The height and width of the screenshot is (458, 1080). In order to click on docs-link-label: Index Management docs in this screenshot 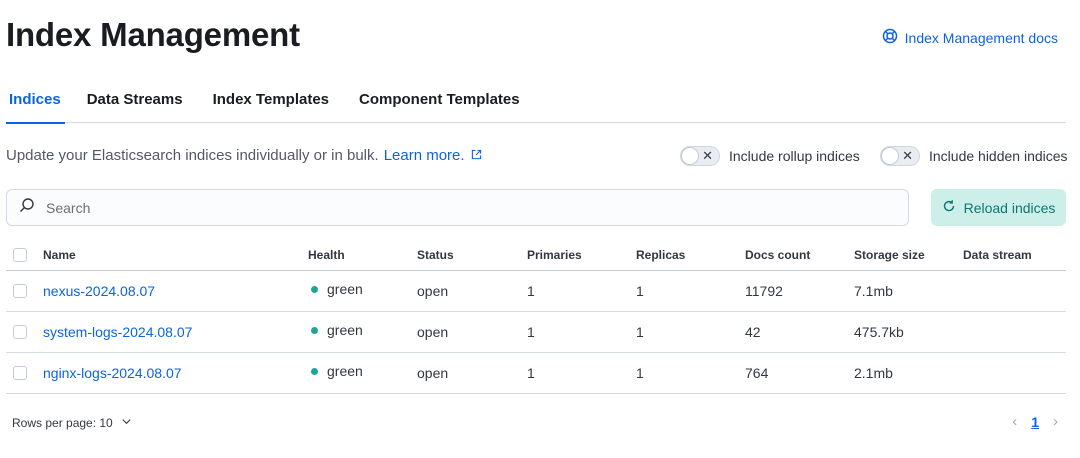, I will do `click(981, 37)`.